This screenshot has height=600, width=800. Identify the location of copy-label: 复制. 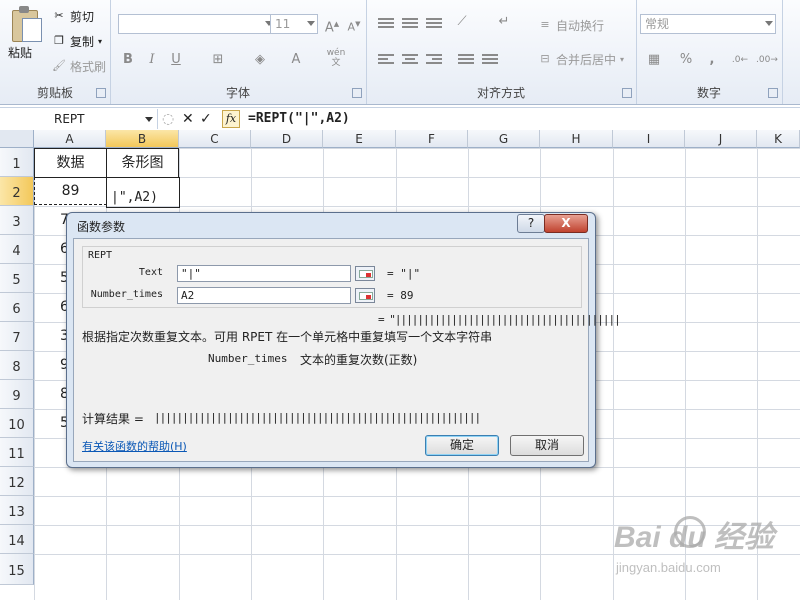
(82, 41).